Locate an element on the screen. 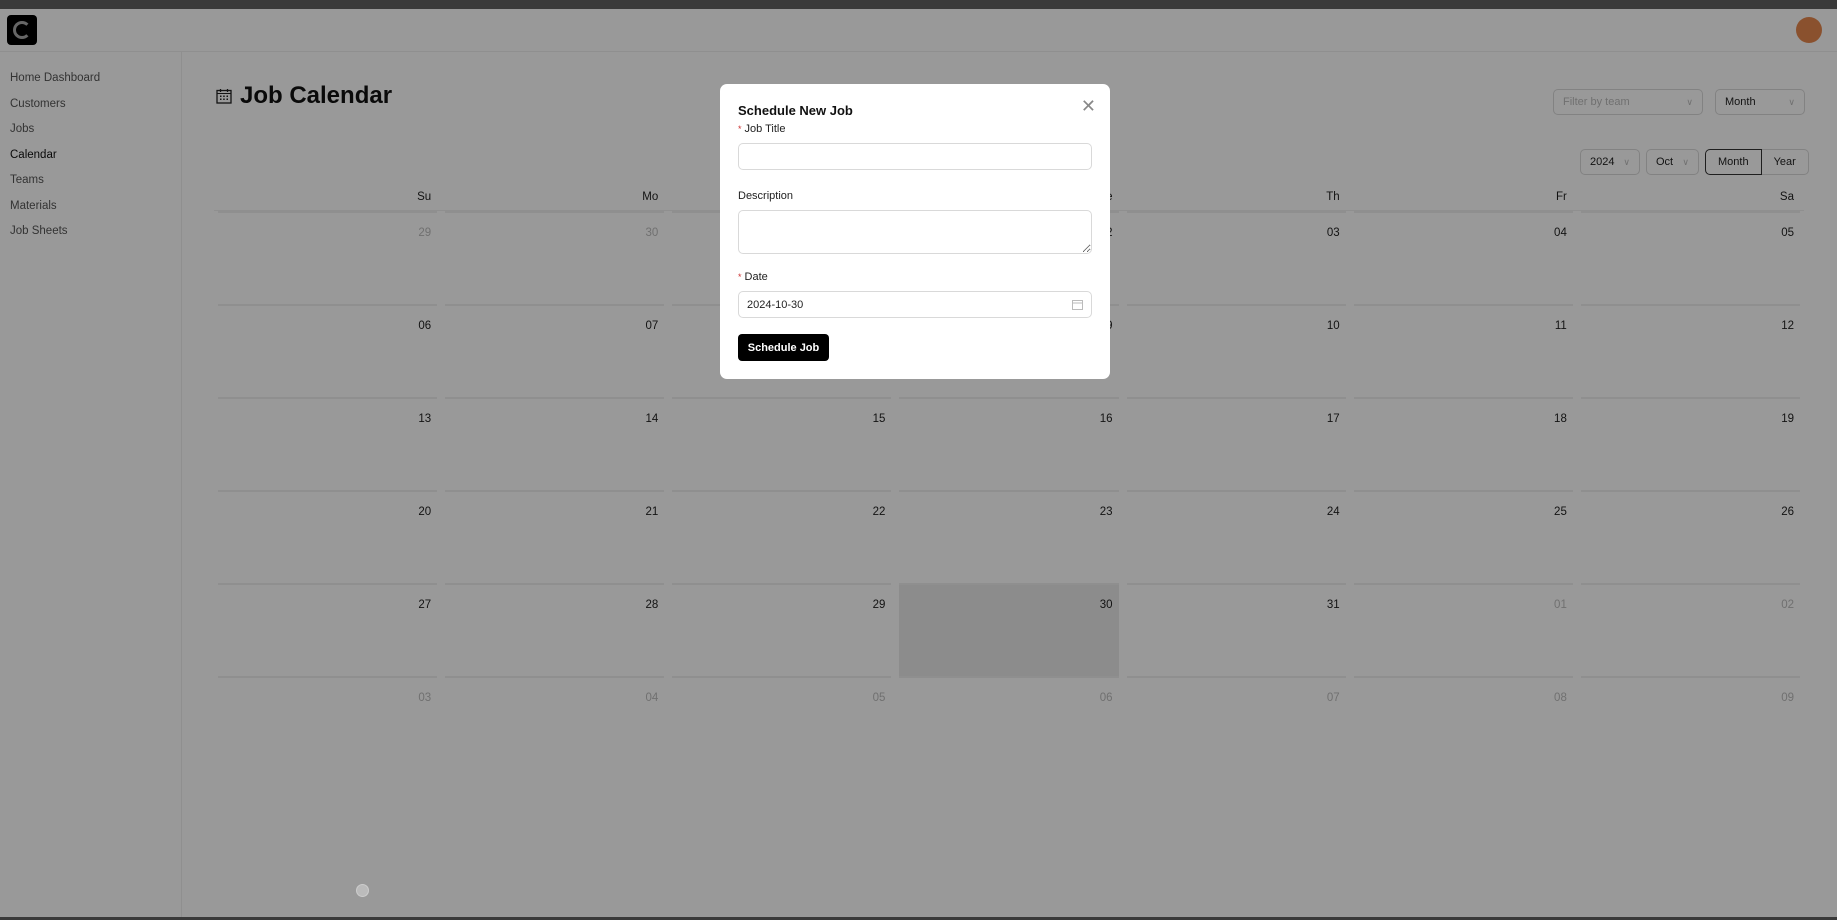 The image size is (1837, 920). modal-title: Schedule New Job is located at coordinates (795, 110).